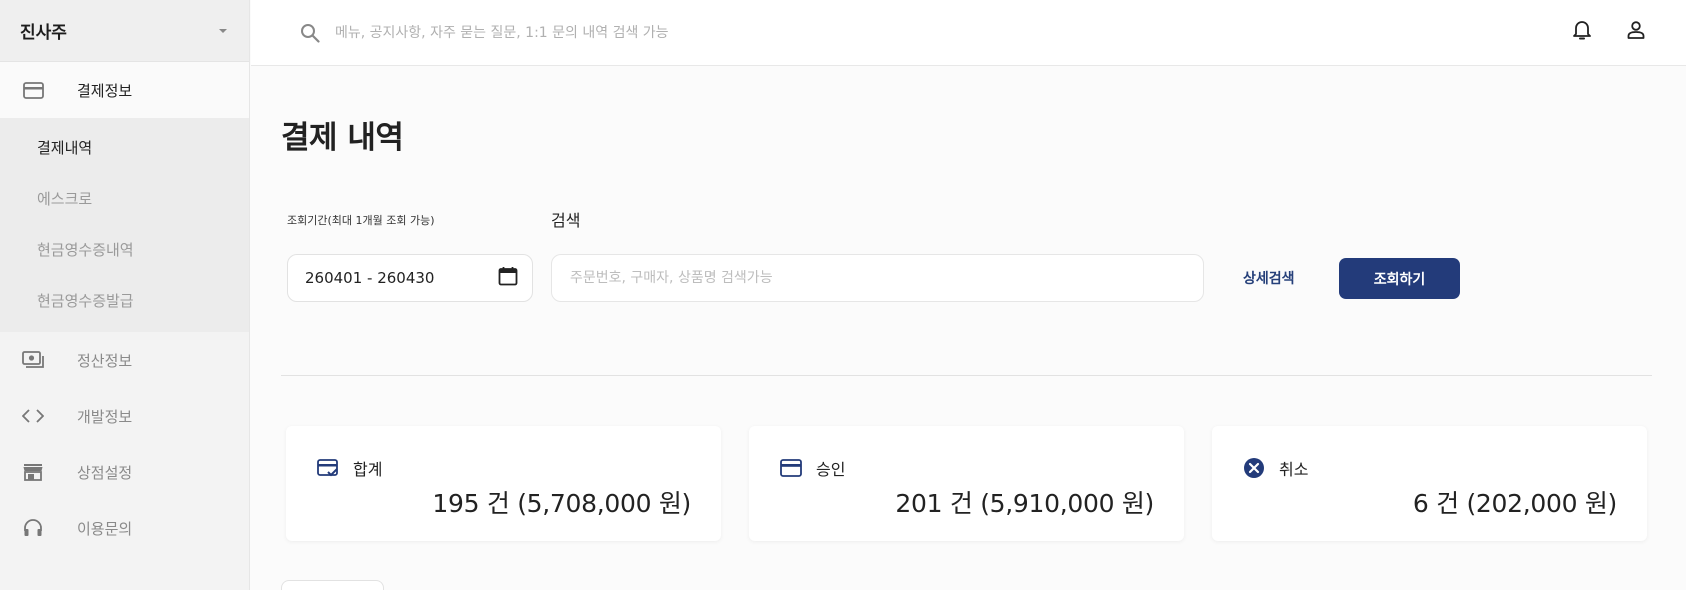 The image size is (1686, 590). Describe the element at coordinates (124, 300) in the screenshot. I see `subnav-item-cash-receipt-issue: 현금영수증발급` at that location.